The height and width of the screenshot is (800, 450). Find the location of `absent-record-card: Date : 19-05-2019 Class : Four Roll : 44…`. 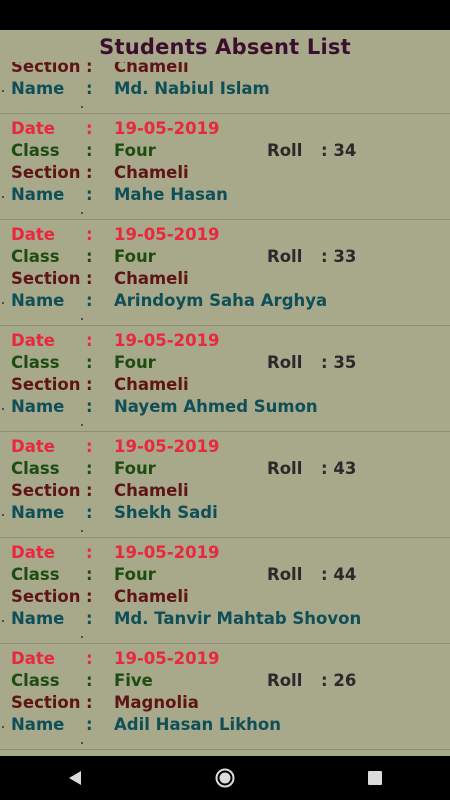

absent-record-card: Date : 19-05-2019 Class : Four Roll : 44… is located at coordinates (225, 591).